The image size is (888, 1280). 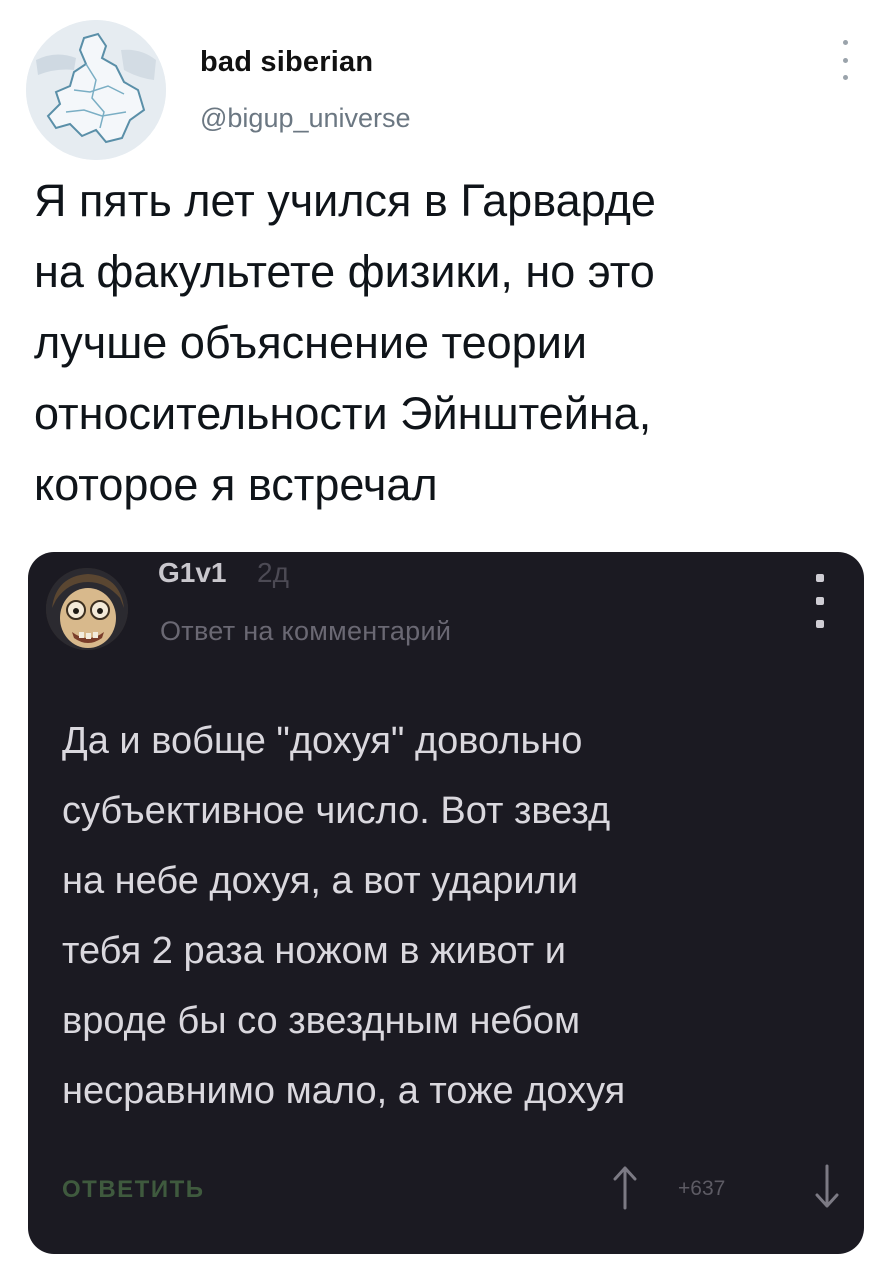 I want to click on comment-more-icon, so click(x=820, y=601).